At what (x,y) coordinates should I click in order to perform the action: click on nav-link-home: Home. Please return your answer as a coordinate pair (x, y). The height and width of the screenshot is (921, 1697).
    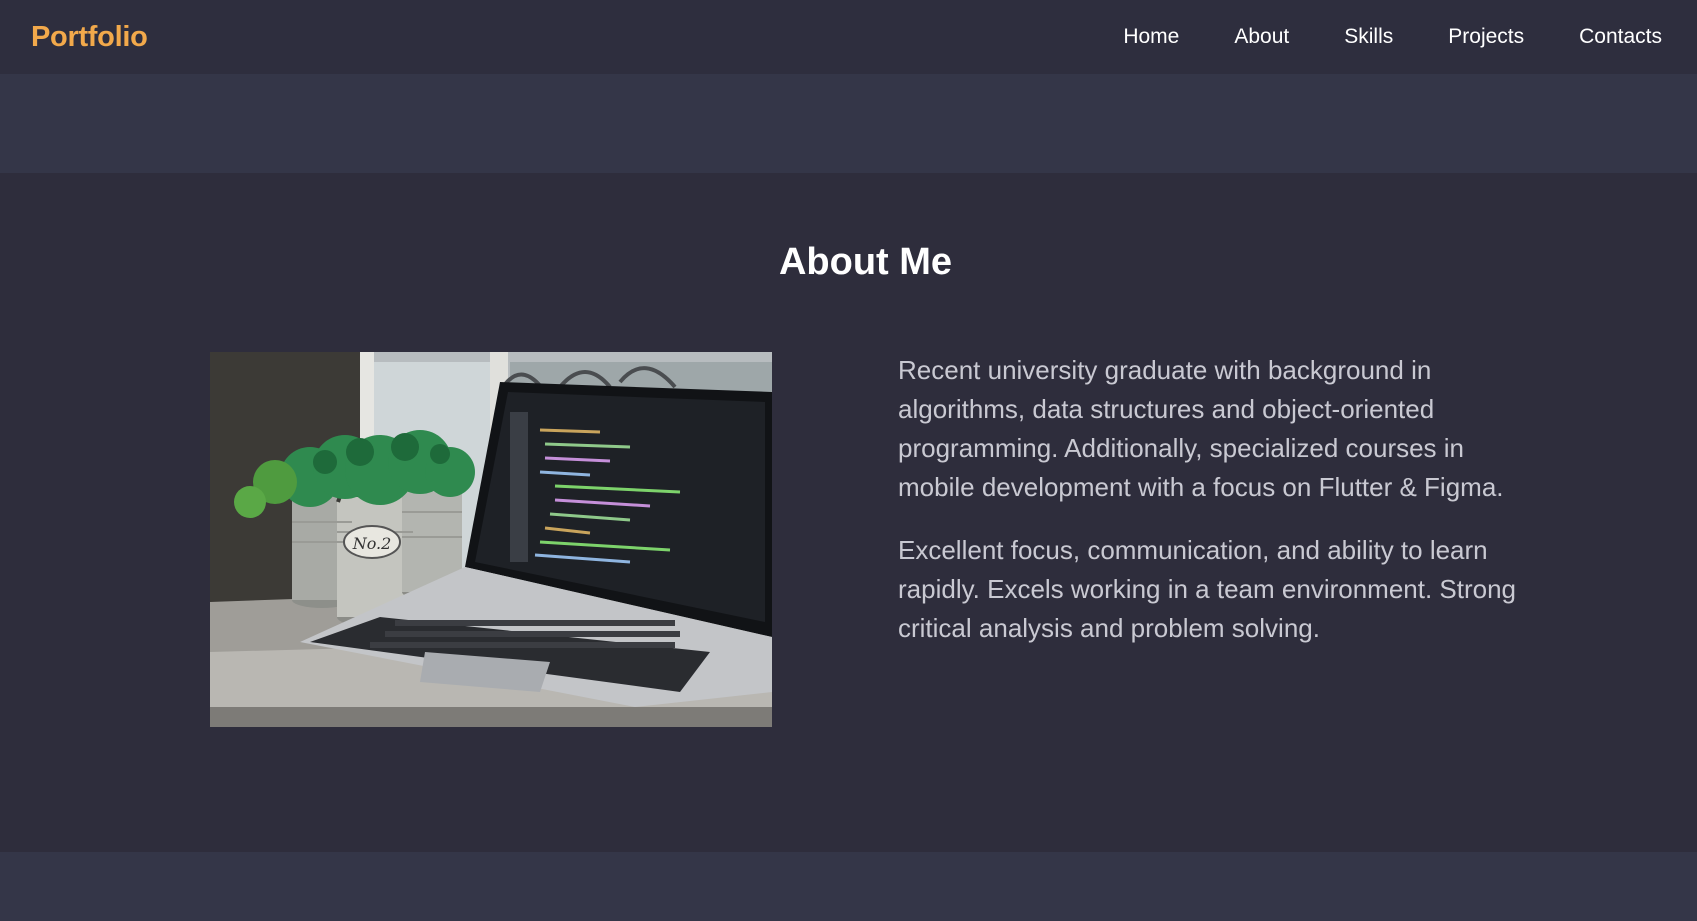
    Looking at the image, I should click on (1151, 37).